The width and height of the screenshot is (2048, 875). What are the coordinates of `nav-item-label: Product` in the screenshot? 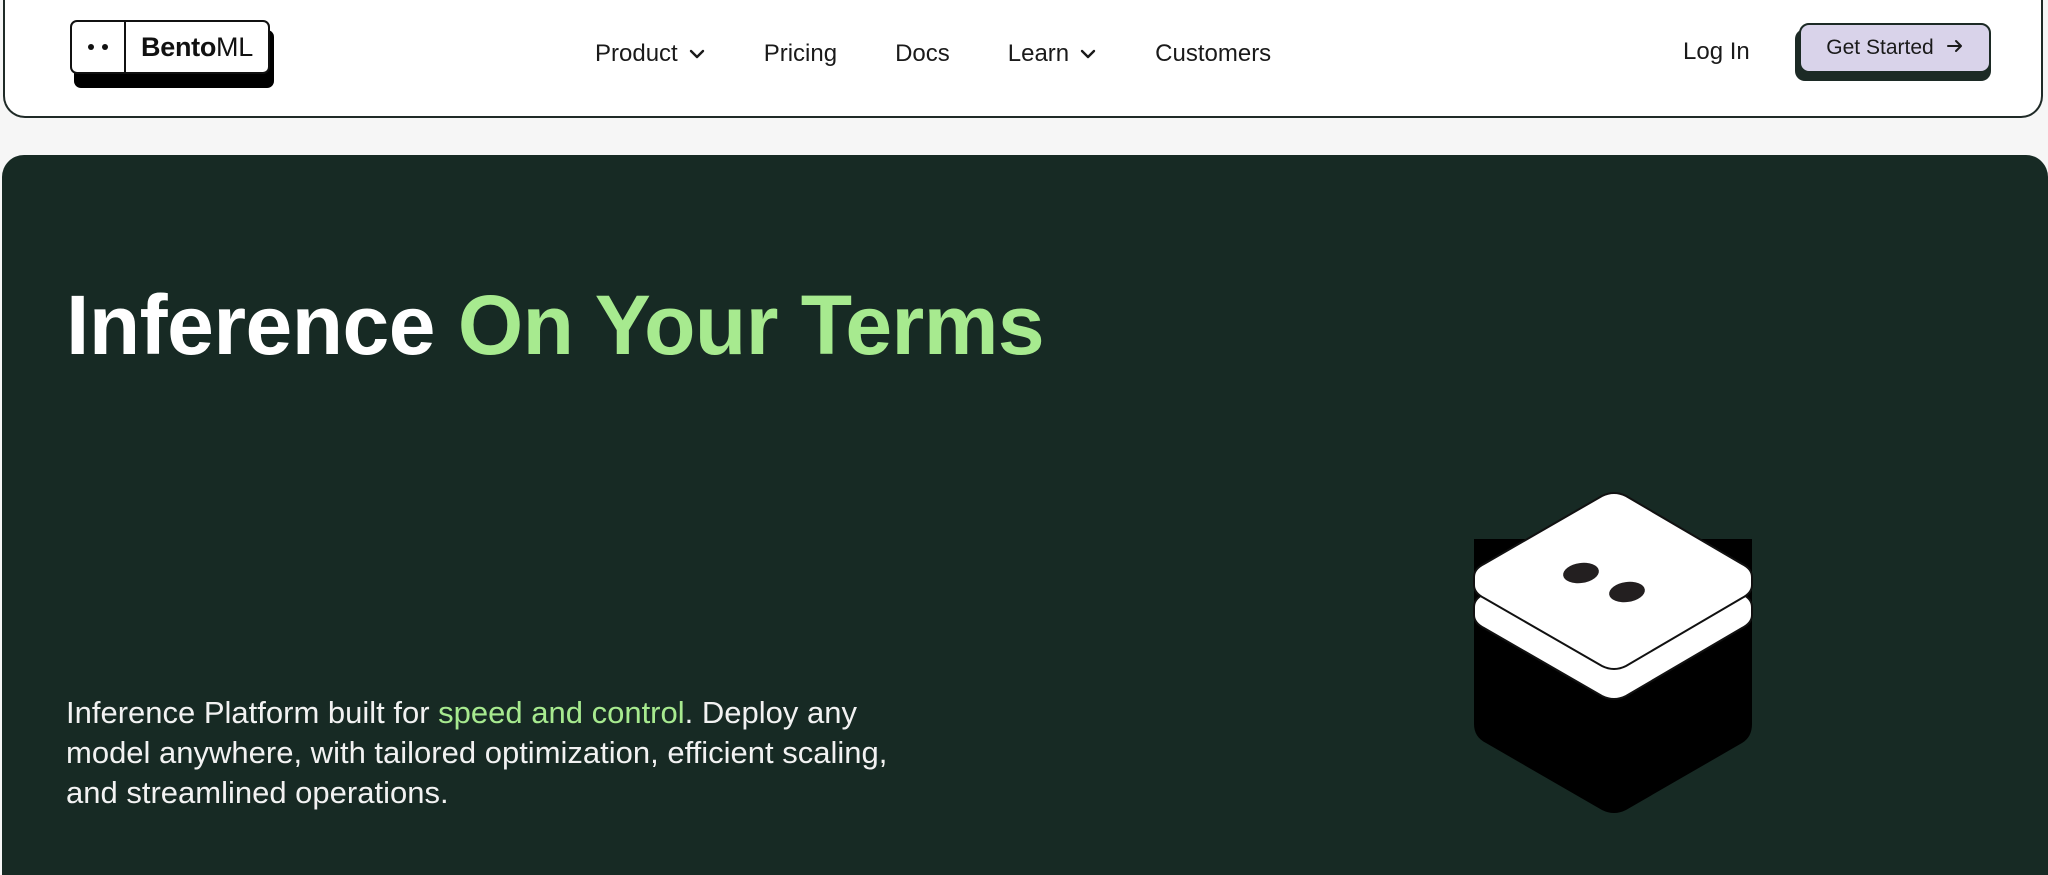 It's located at (636, 53).